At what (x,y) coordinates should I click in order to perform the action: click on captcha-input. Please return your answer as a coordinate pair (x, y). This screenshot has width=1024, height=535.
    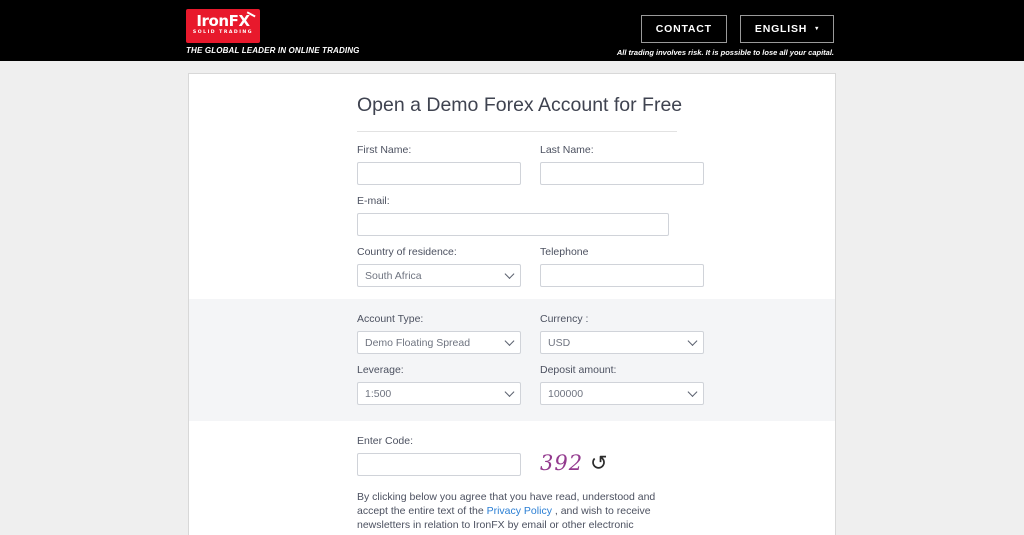
    Looking at the image, I should click on (439, 464).